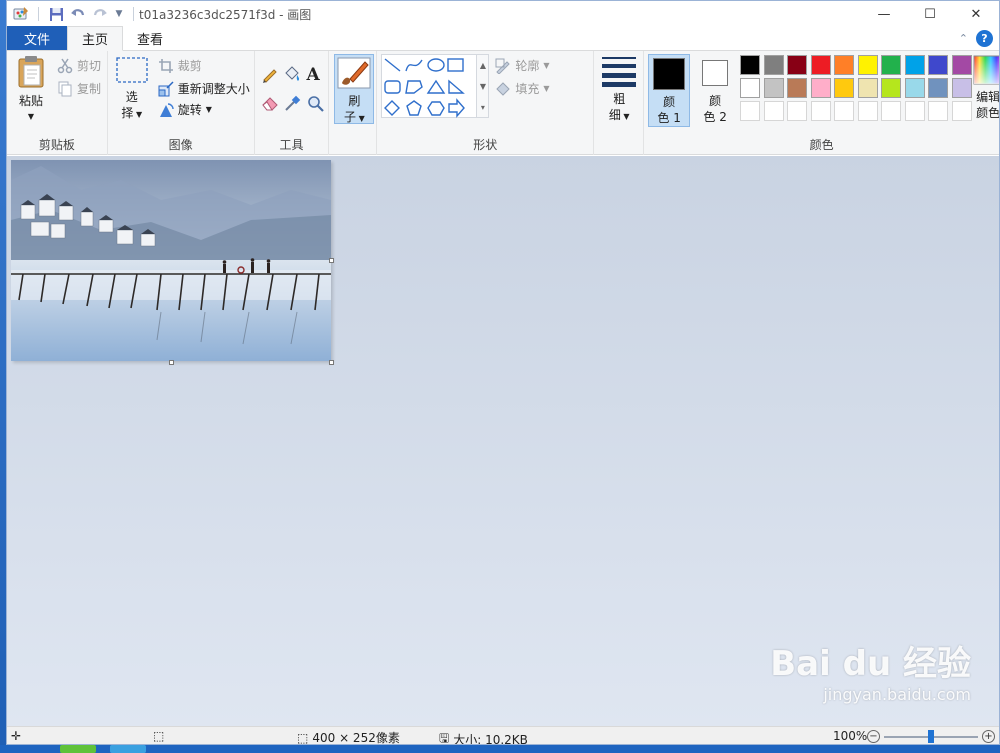  Describe the element at coordinates (873, 736) in the screenshot. I see `zoom-out-button: −` at that location.